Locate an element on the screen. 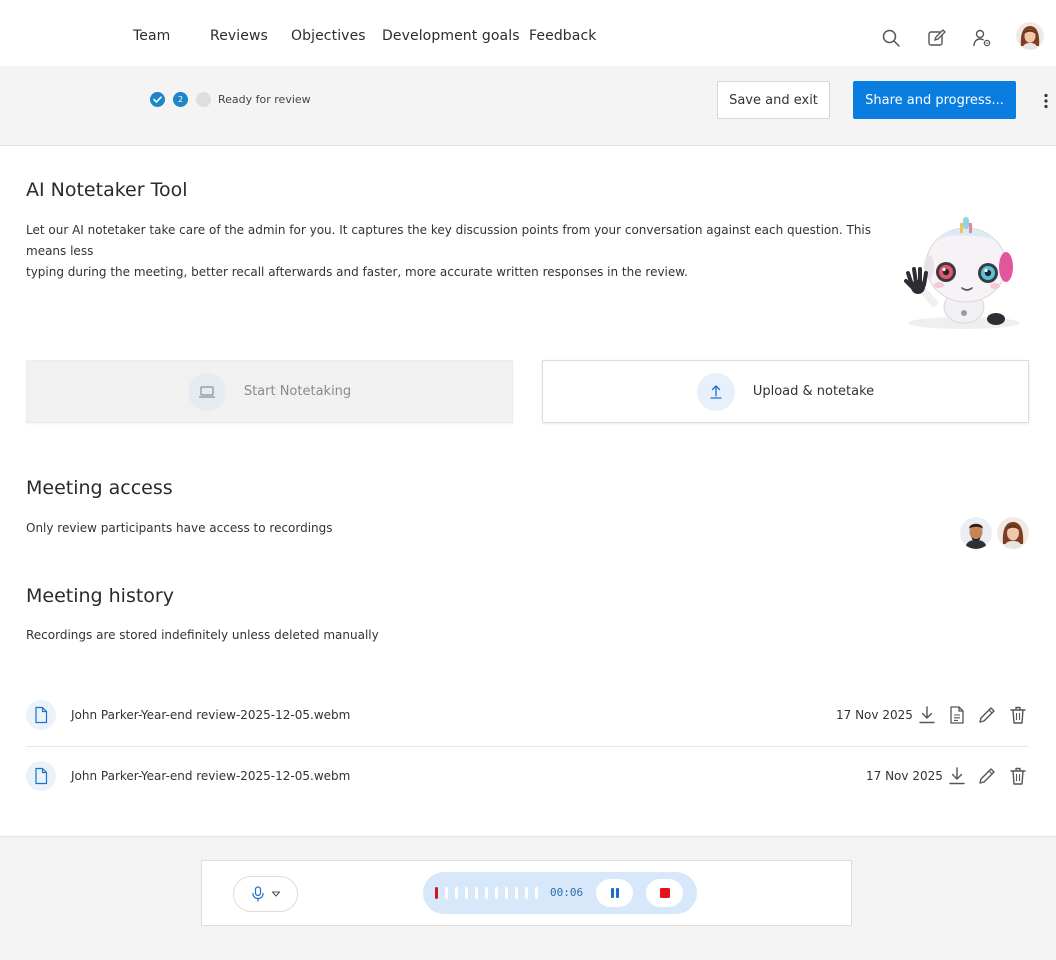  step-current-indicator: 2 is located at coordinates (180, 99).